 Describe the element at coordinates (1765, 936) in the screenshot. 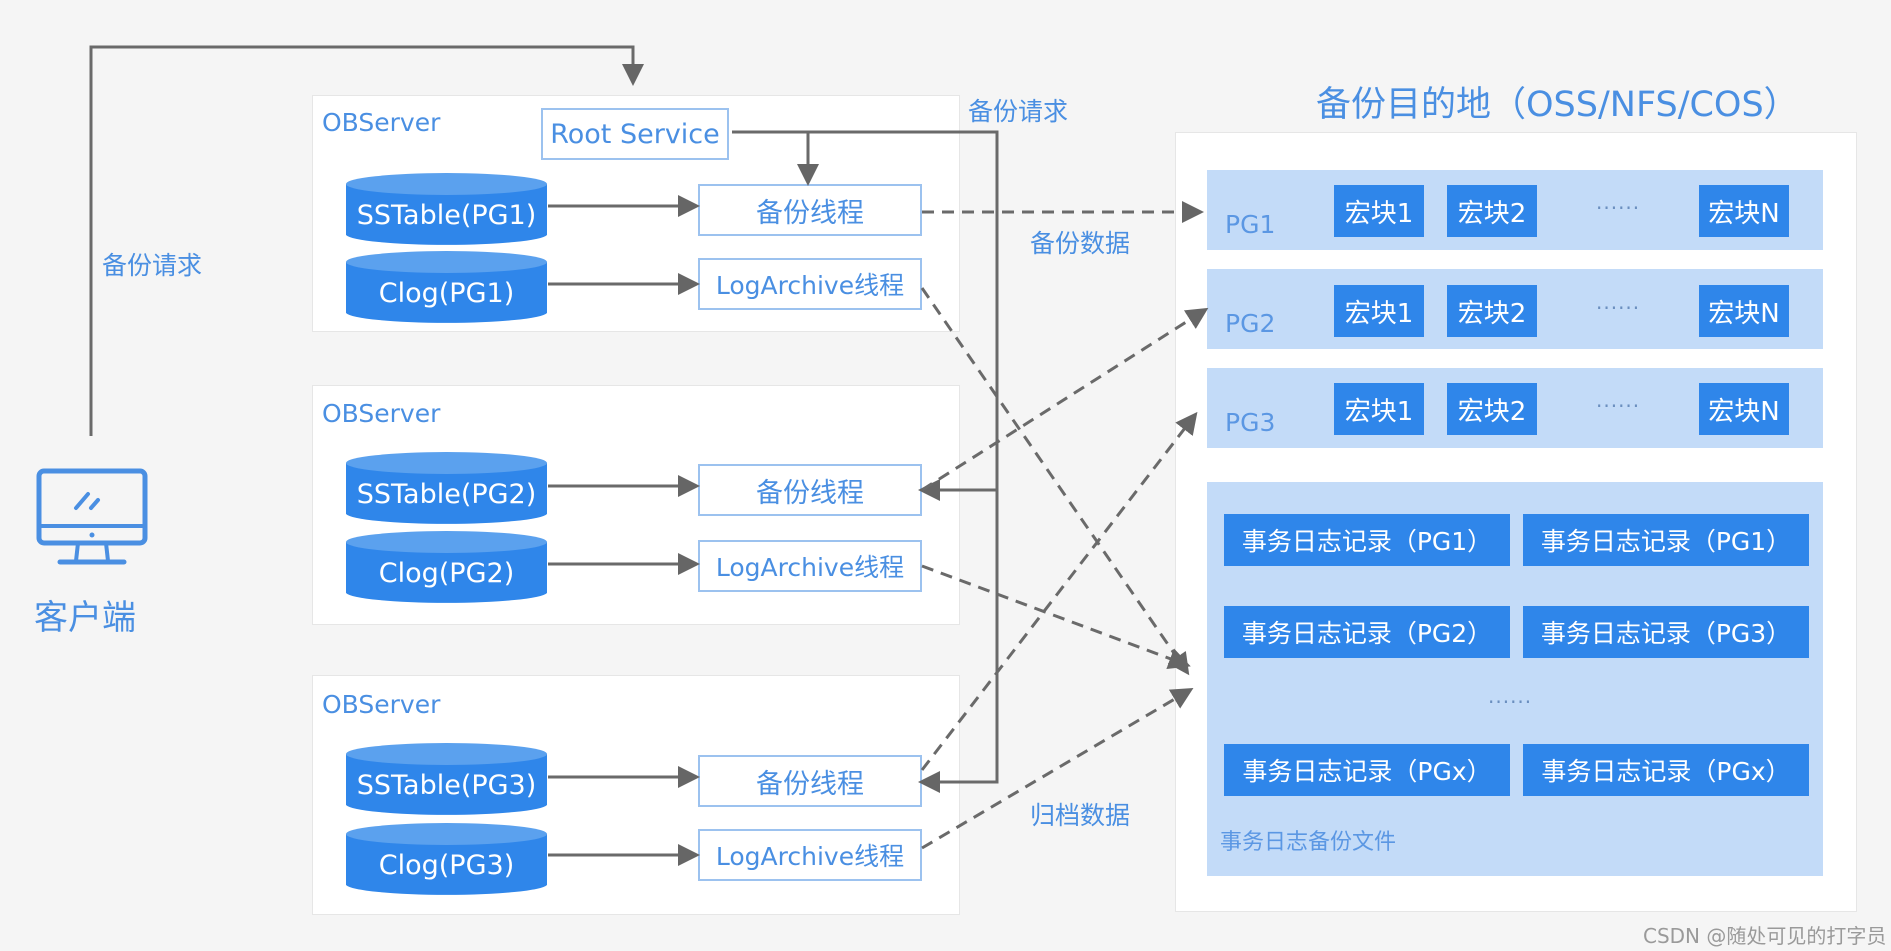

I see `watermark: CSDN @随处可见的打字员` at that location.